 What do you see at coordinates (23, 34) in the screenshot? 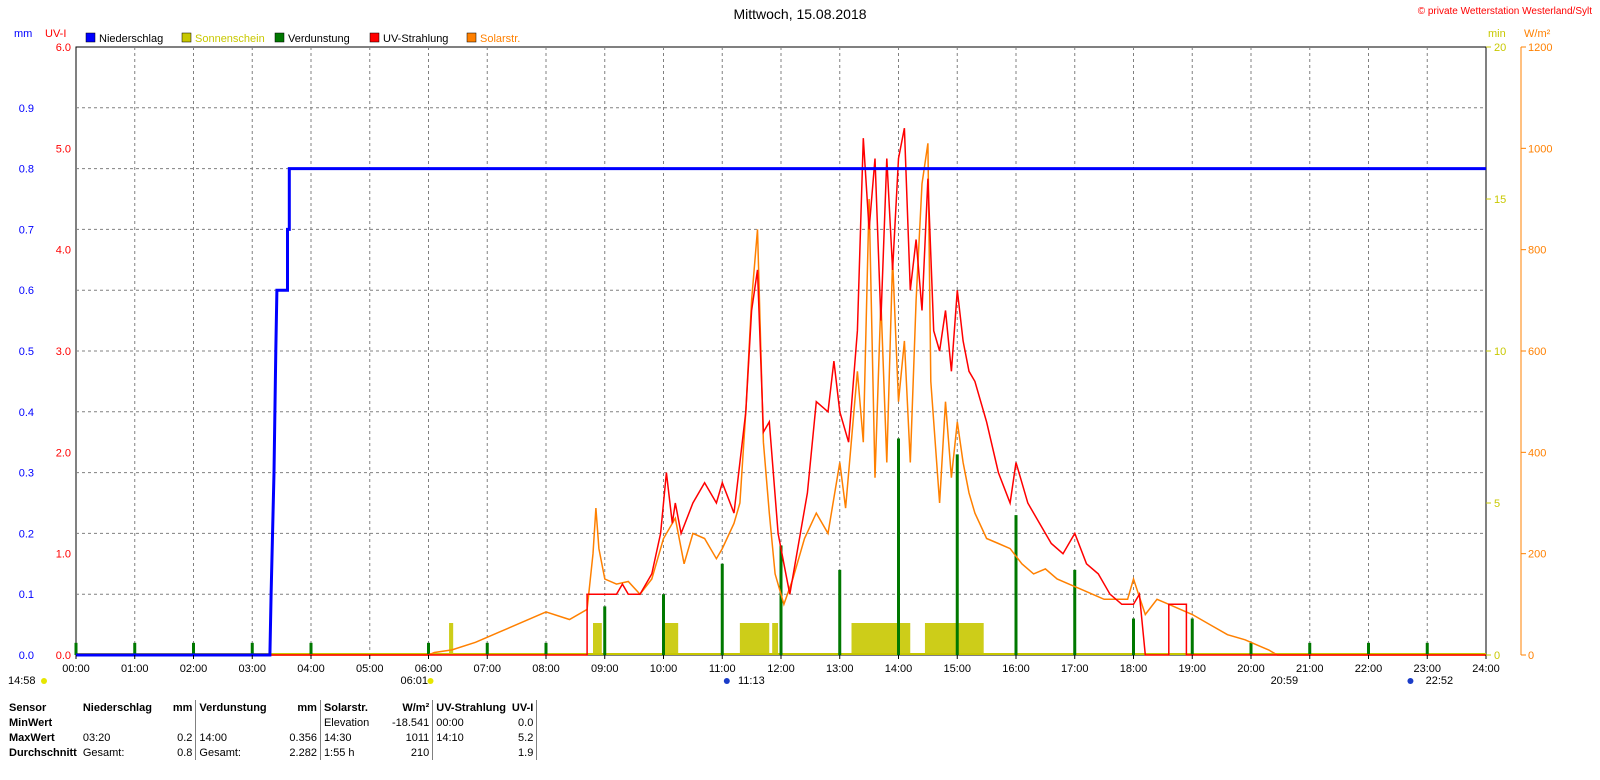
I see `axis-unit-mm: mm` at bounding box center [23, 34].